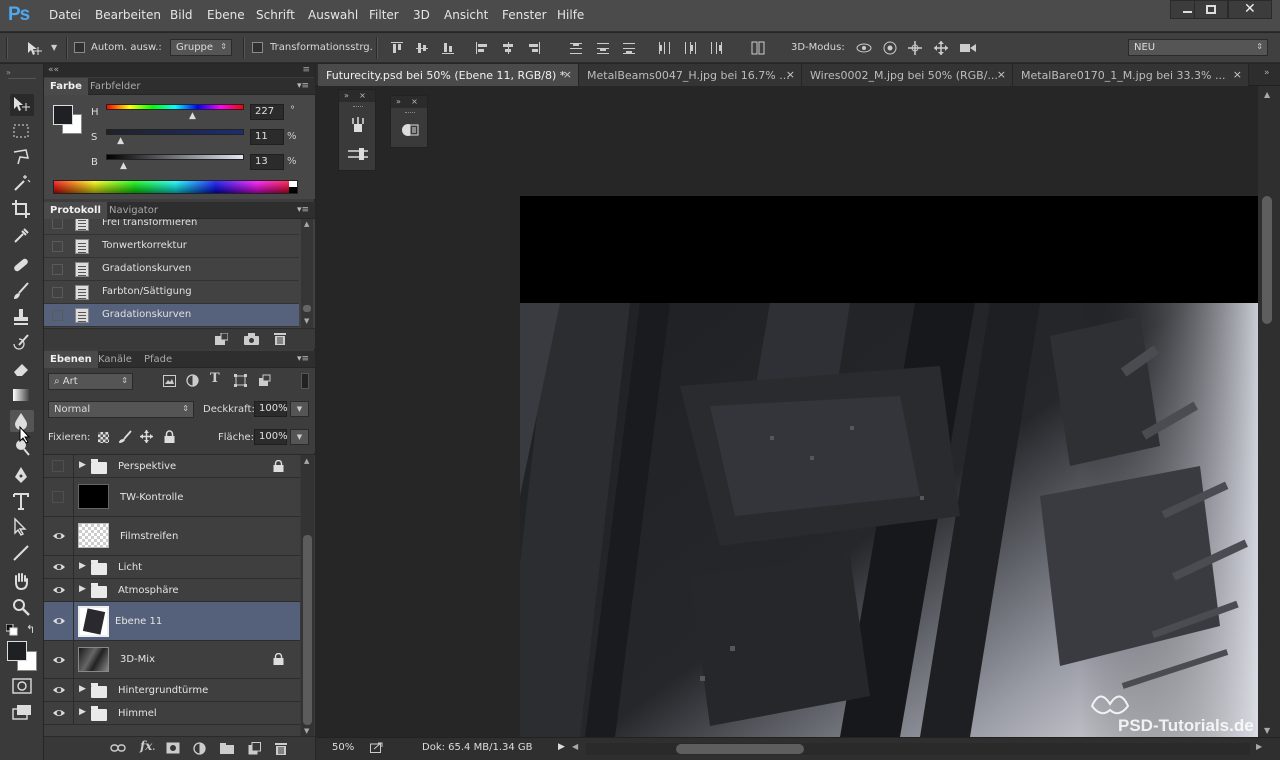 The image size is (1280, 760). Describe the element at coordinates (267, 162) in the screenshot. I see `brightness-value-input: 13` at that location.